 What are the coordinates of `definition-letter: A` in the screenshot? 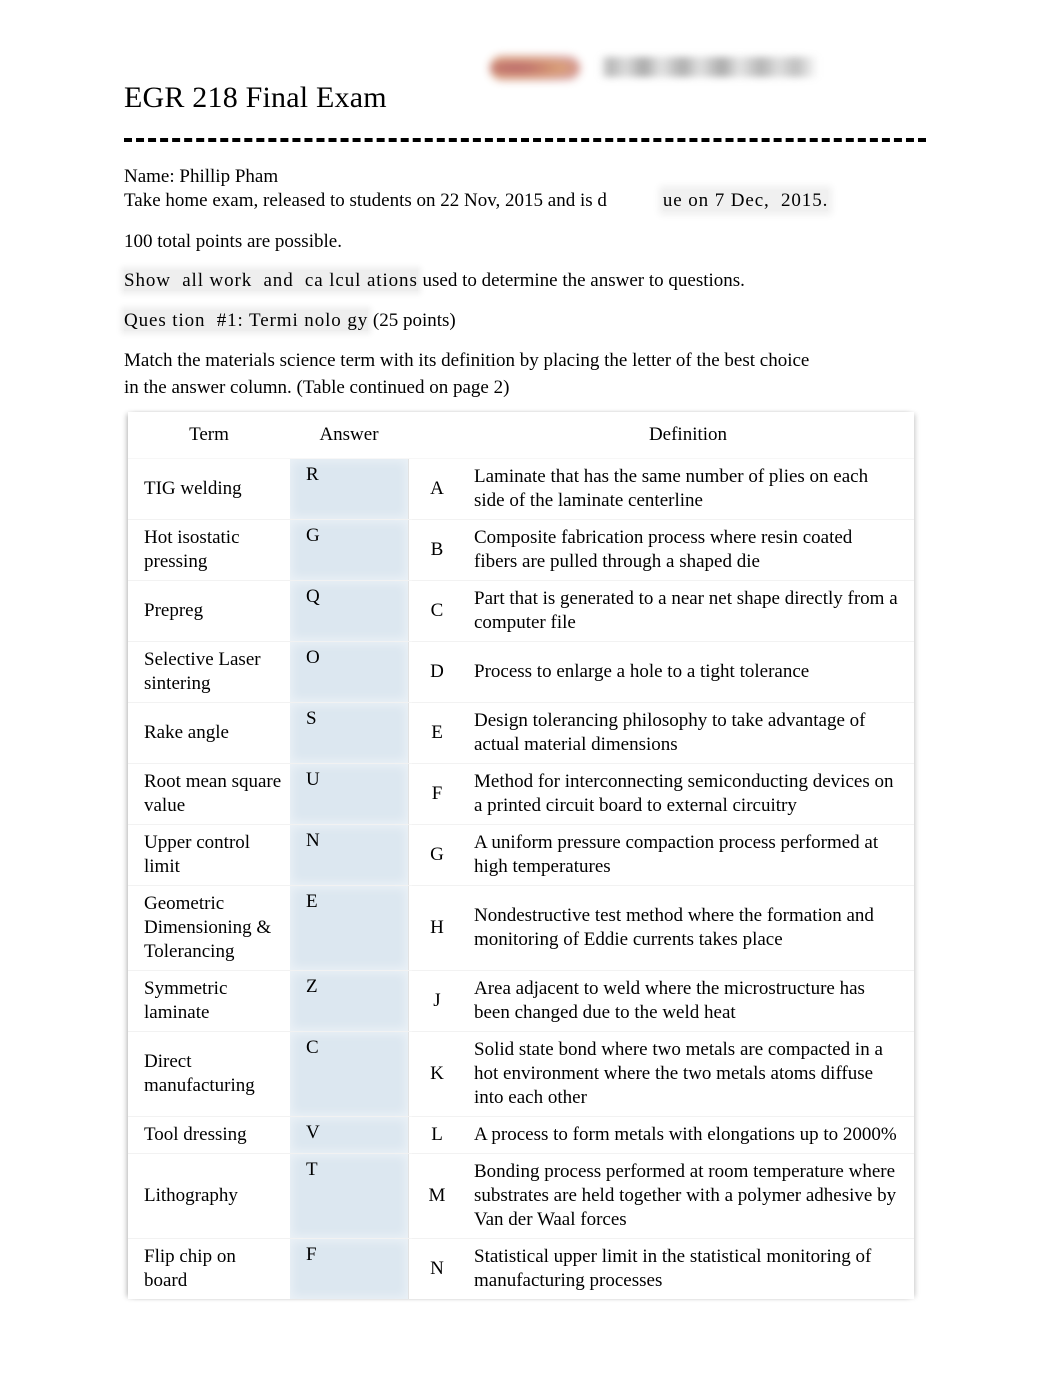 It's located at (437, 489).